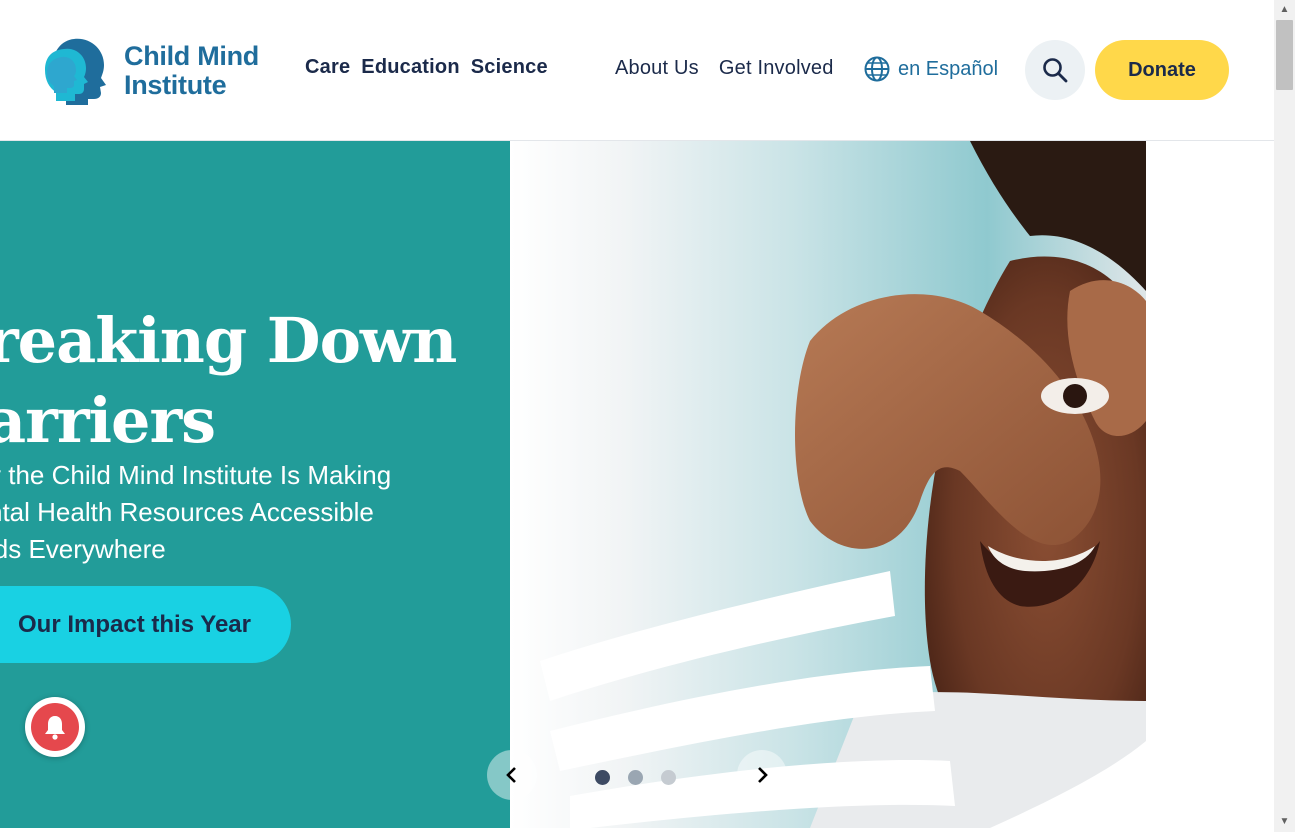 The width and height of the screenshot is (1295, 832). What do you see at coordinates (410, 67) in the screenshot?
I see `nav-education: Education` at bounding box center [410, 67].